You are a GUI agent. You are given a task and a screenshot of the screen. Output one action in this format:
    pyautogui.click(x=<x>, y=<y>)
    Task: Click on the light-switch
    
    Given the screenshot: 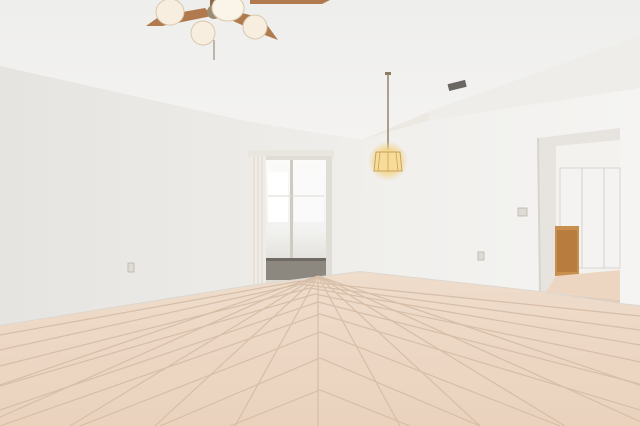 What is the action you would take?
    pyautogui.click(x=522, y=212)
    